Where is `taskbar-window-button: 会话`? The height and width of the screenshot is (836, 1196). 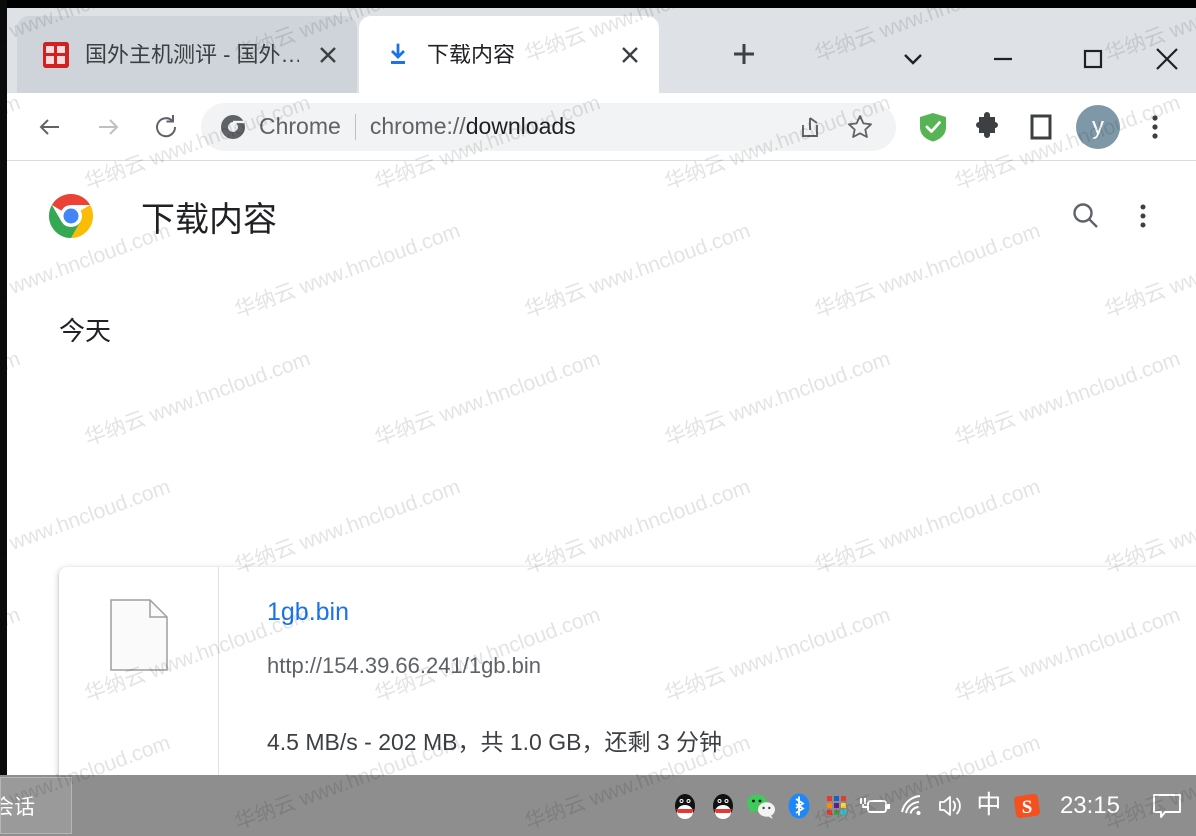
taskbar-window-button: 会话 is located at coordinates (36, 805).